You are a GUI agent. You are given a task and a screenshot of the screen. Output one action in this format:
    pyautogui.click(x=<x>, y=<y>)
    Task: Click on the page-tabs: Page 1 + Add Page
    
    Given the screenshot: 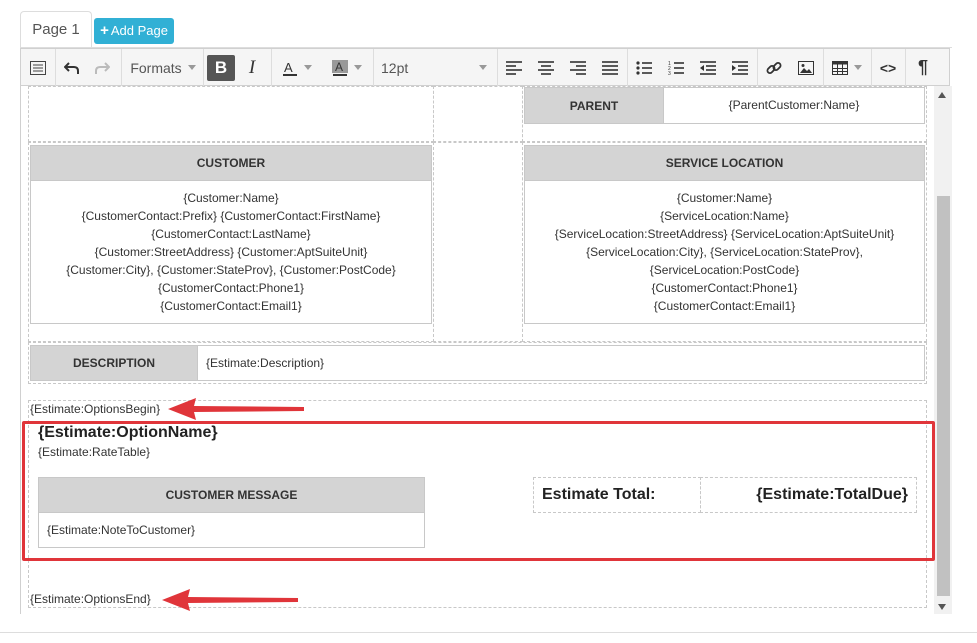 What is the action you would take?
    pyautogui.click(x=488, y=24)
    